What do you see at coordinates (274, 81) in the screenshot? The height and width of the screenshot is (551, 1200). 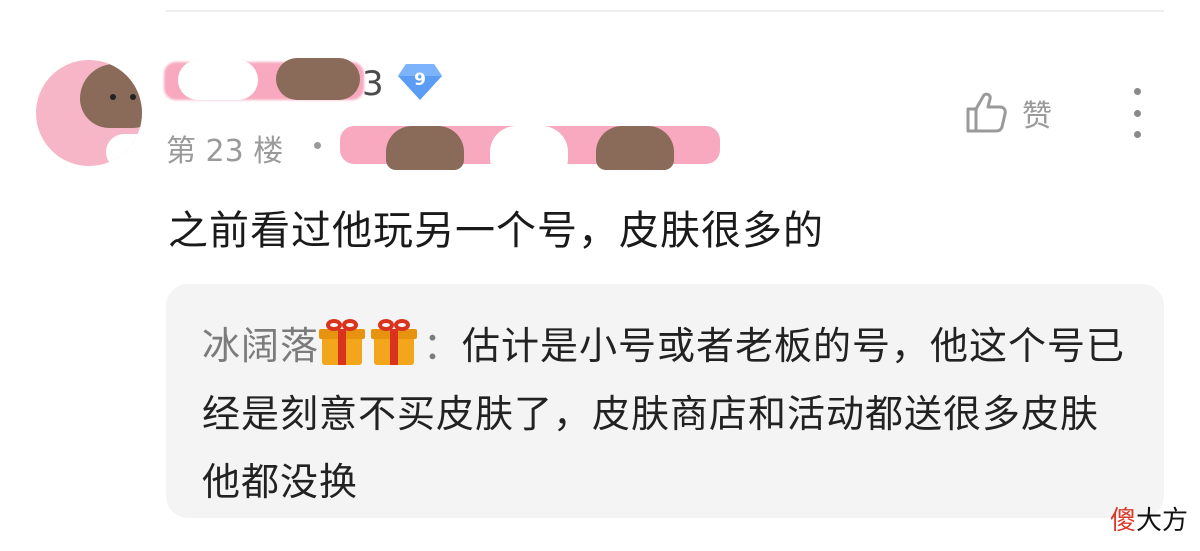 I see `username: 3` at bounding box center [274, 81].